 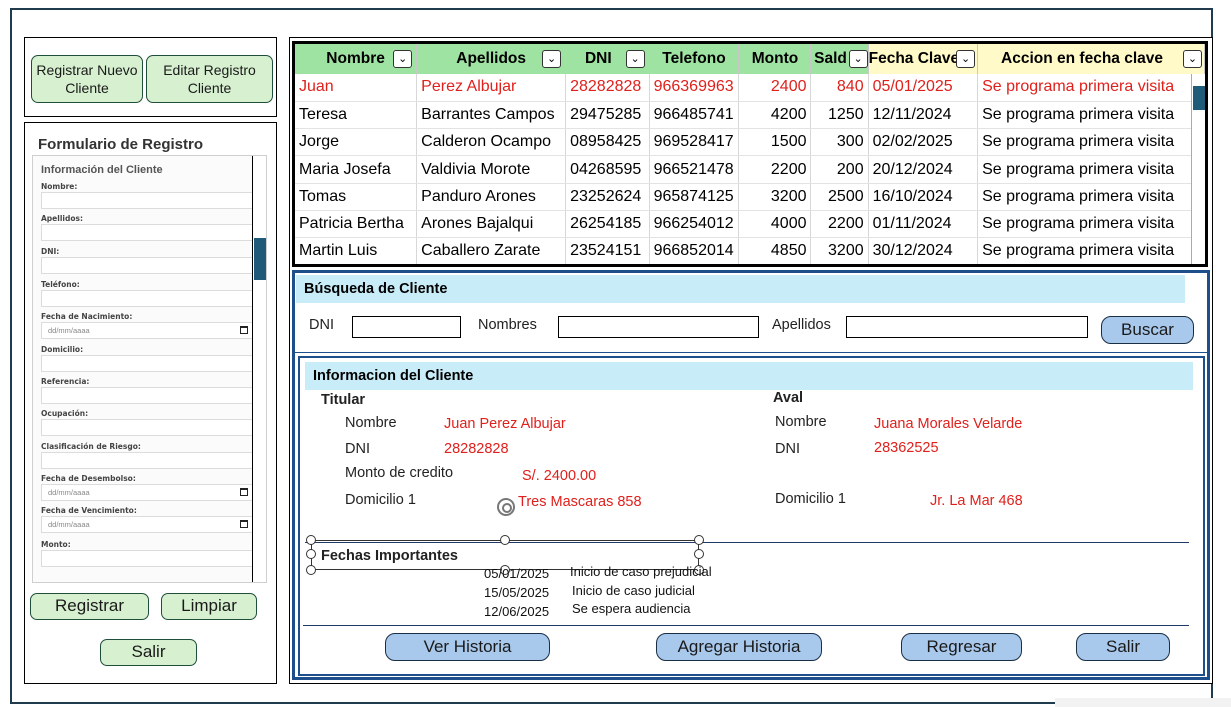 I want to click on table-cell: 01/11/2024, so click(x=923, y=224).